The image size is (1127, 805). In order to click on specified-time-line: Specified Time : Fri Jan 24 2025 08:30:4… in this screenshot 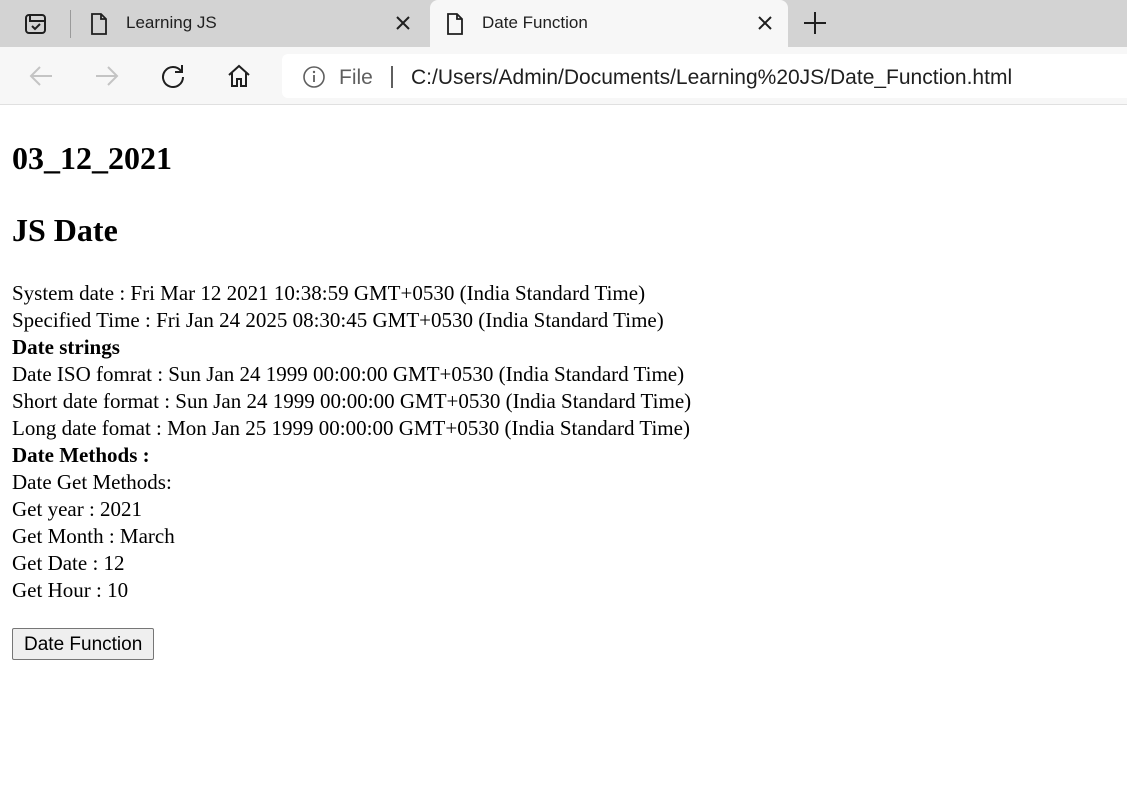, I will do `click(338, 320)`.